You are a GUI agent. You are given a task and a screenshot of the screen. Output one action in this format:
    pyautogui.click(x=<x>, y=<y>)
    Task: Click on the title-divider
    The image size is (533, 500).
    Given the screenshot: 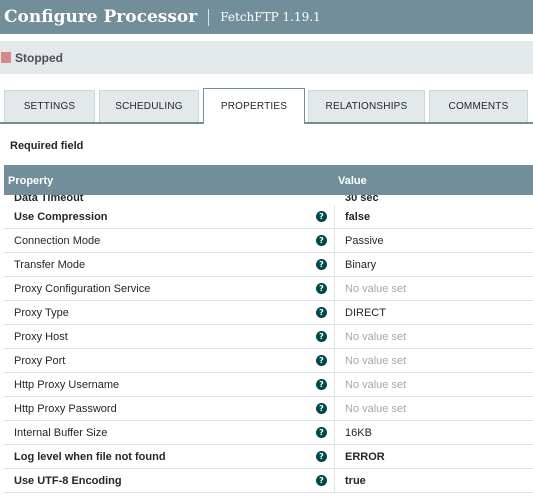 What is the action you would take?
    pyautogui.click(x=209, y=17)
    